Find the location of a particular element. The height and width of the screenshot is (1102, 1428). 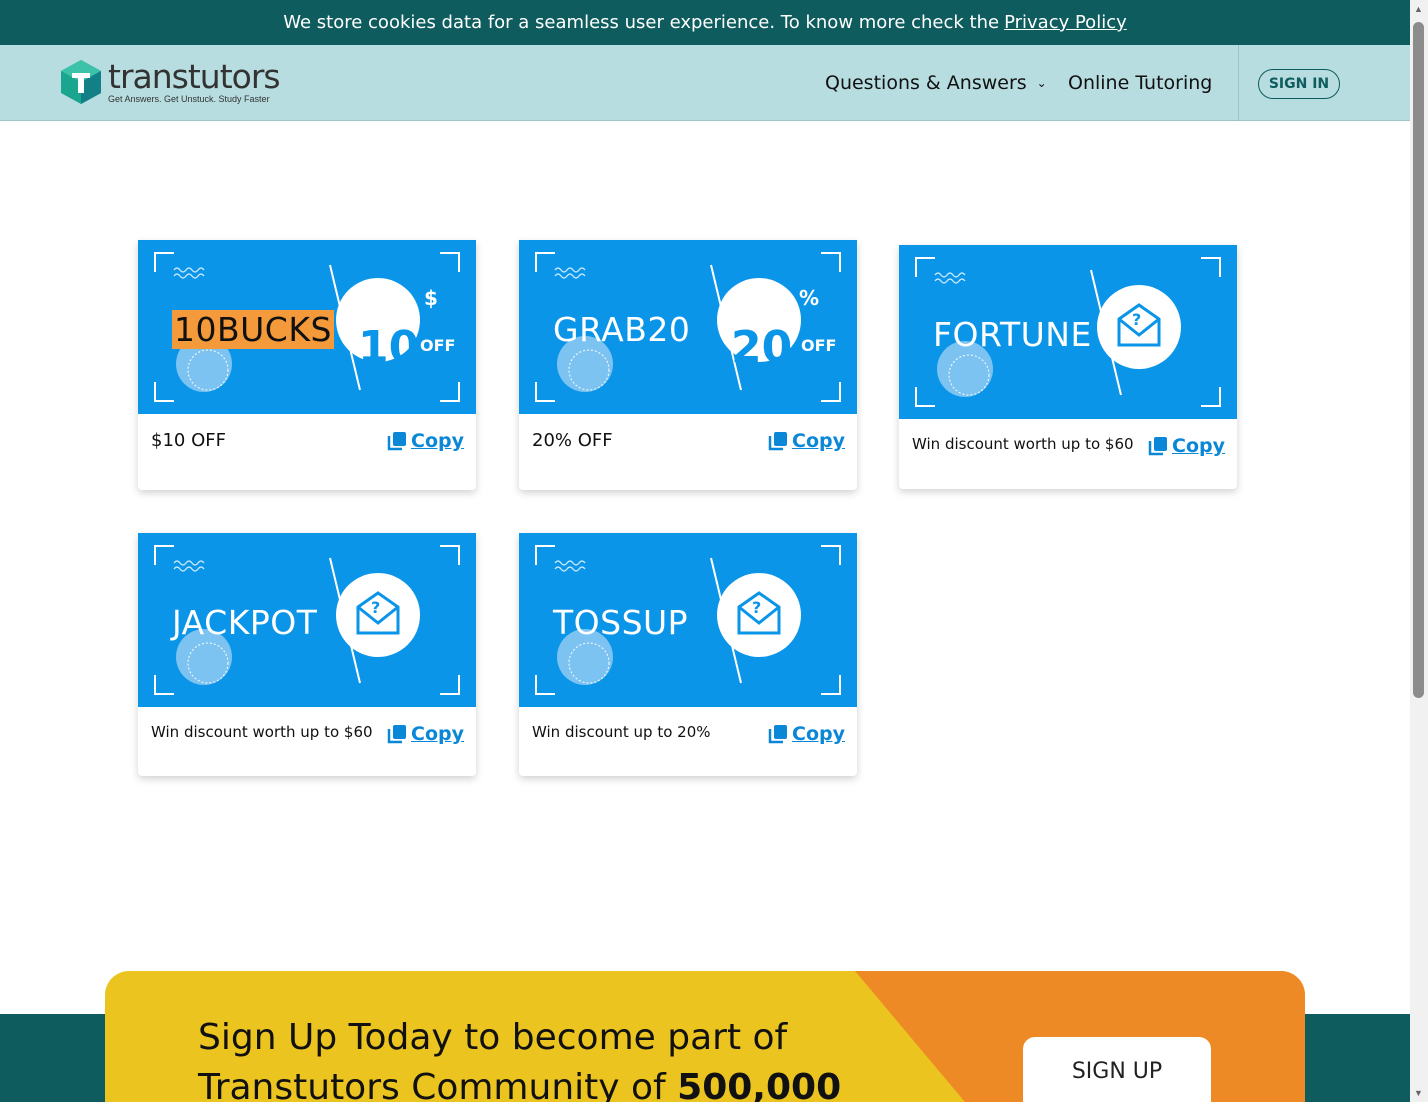

coupon-code: TOSSUP is located at coordinates (621, 622).